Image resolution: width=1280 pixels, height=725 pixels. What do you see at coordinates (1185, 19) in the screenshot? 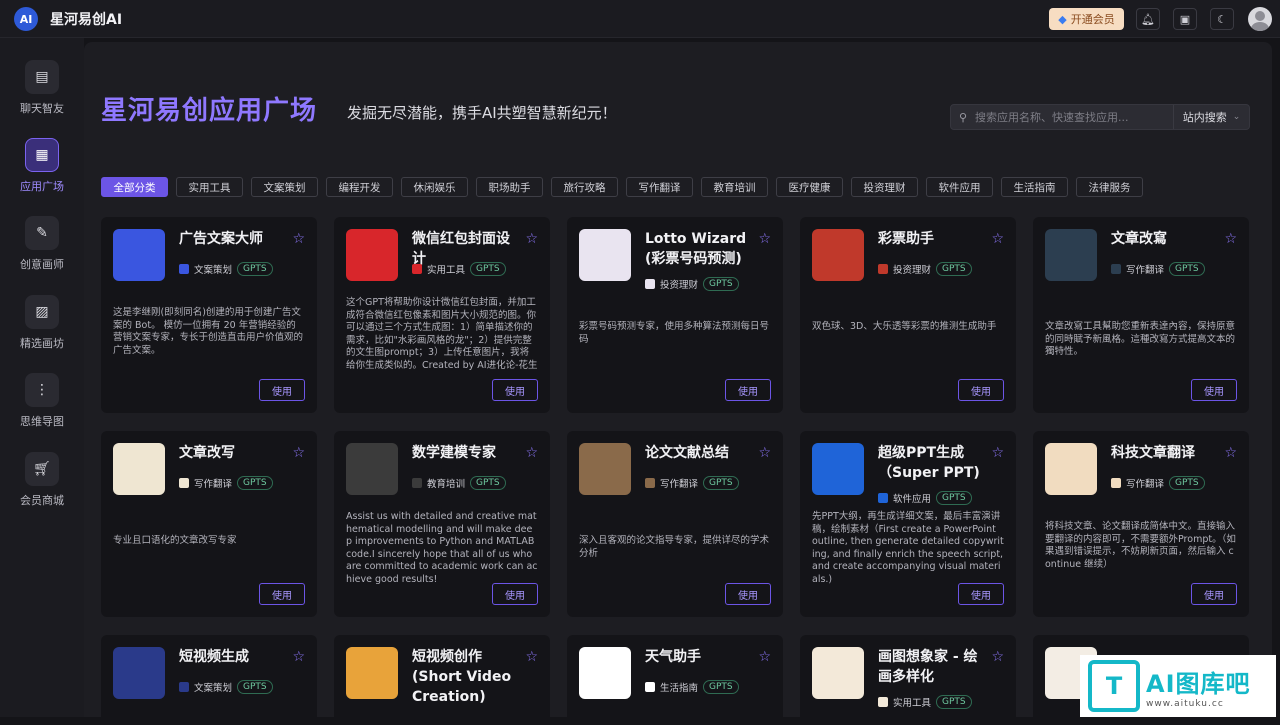
I see `gift-icon: ▣` at bounding box center [1185, 19].